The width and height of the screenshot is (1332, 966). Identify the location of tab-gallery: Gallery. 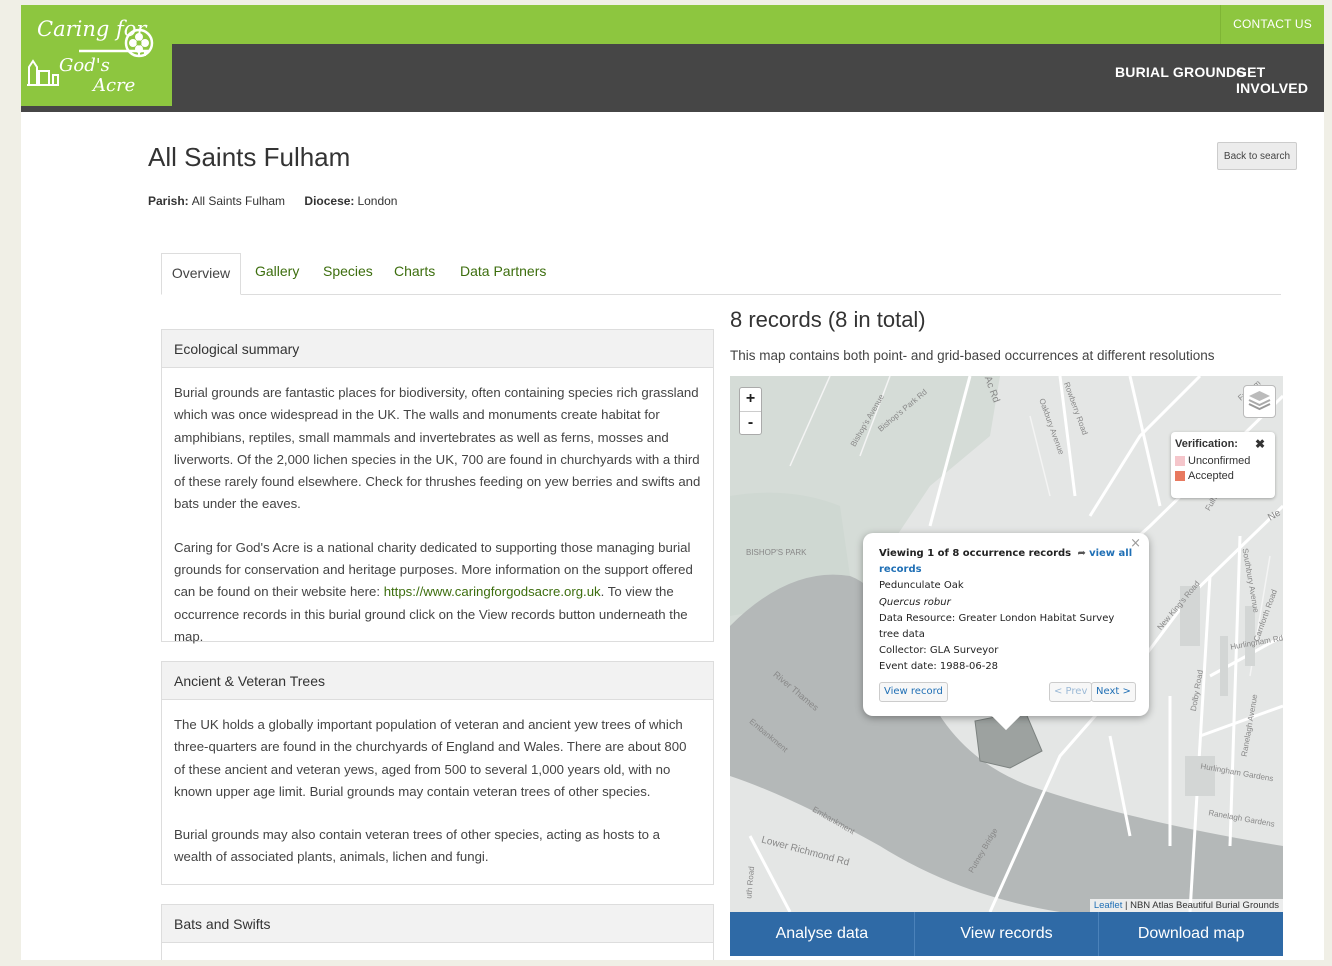
(277, 271).